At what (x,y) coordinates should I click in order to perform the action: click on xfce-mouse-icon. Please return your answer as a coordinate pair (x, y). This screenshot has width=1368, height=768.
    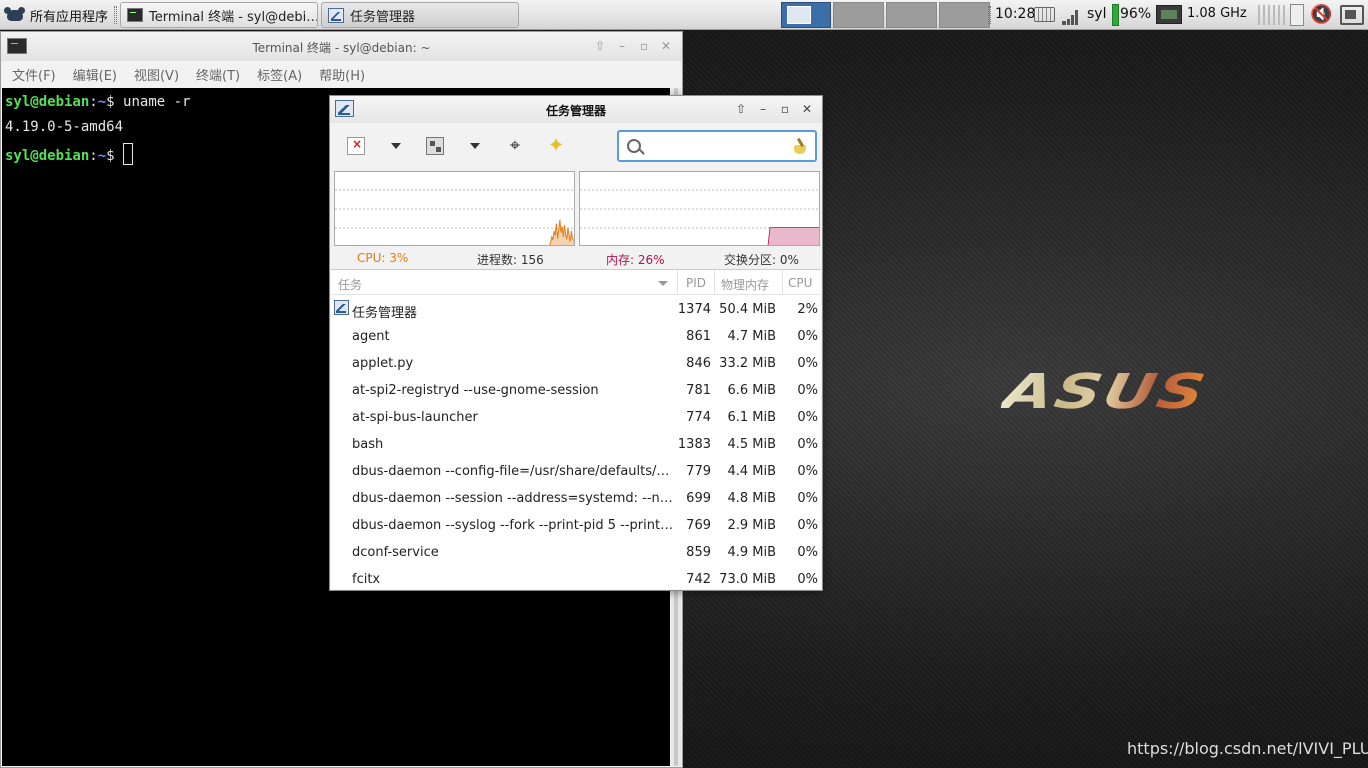
    Looking at the image, I should click on (15, 15).